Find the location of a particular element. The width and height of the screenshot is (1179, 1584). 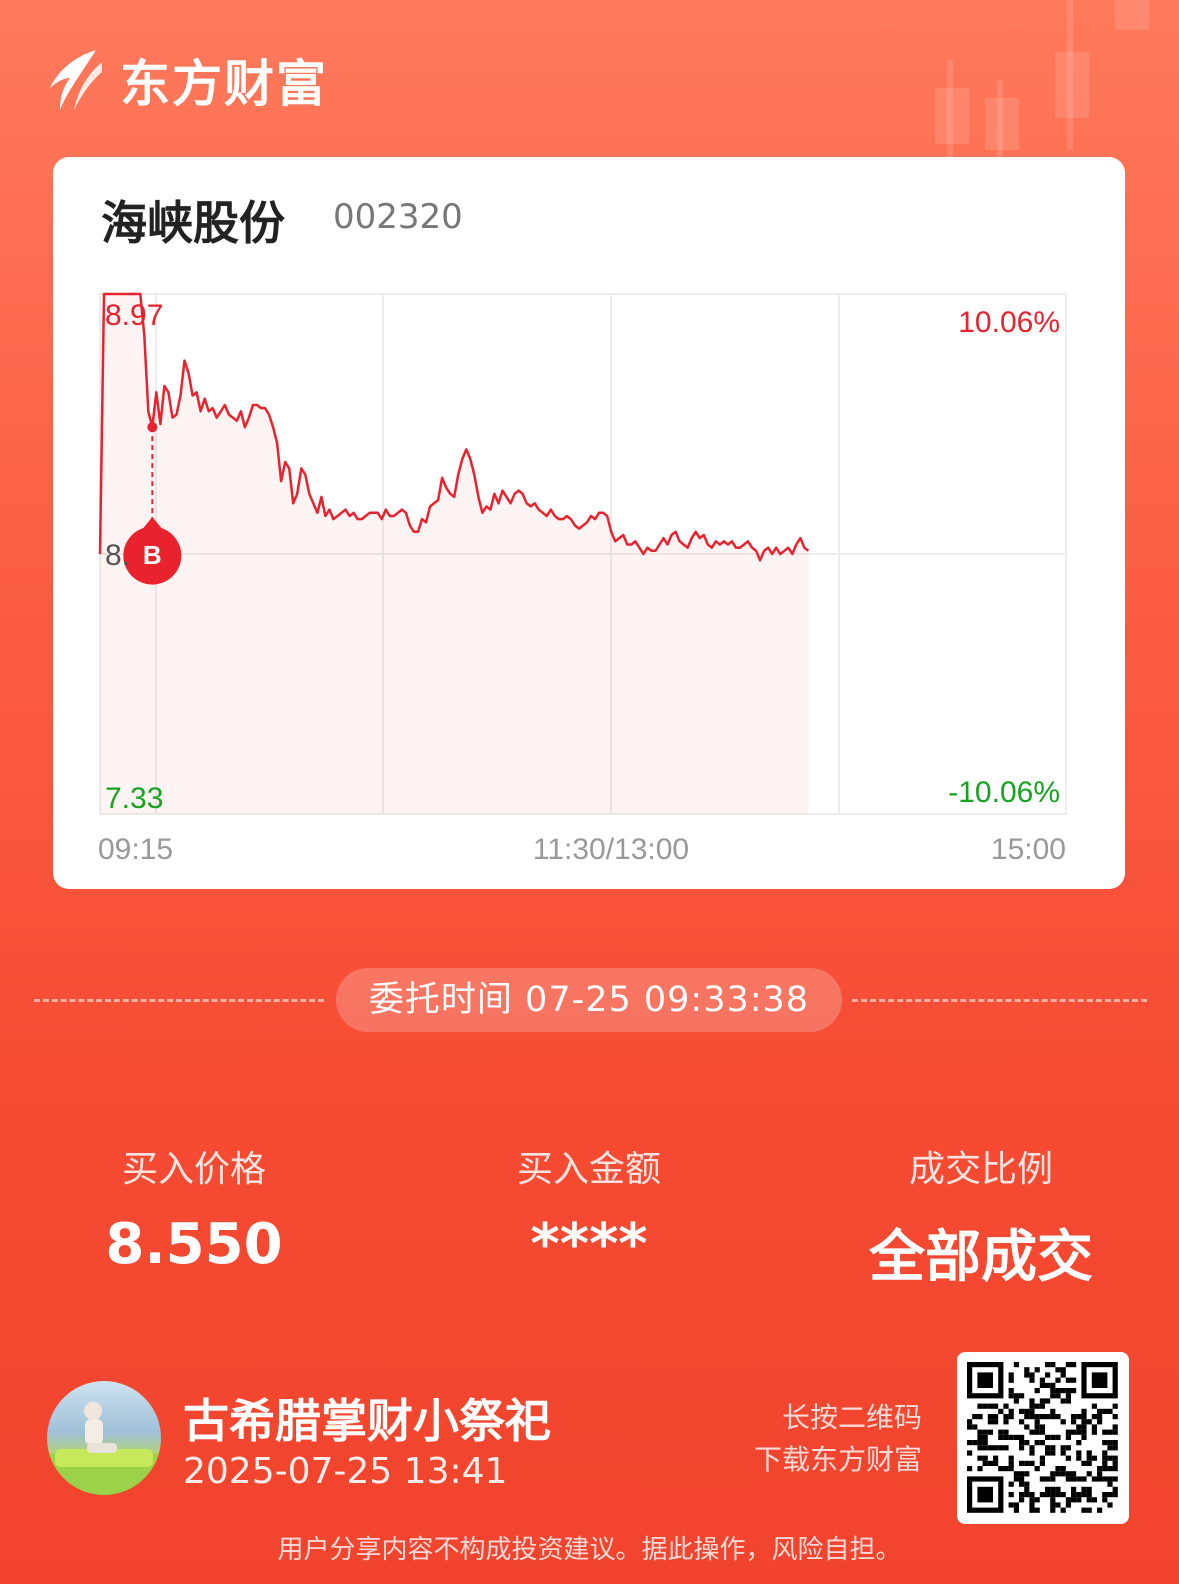

stat-fill-ratio: 成交比例 全部成交 is located at coordinates (981, 1216).